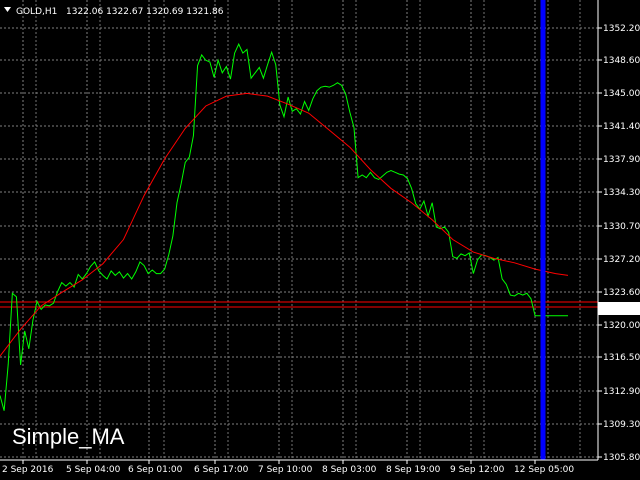 The image size is (640, 480). What do you see at coordinates (221, 470) in the screenshot?
I see `time-axis-tick-label: 6 Sep 17:00` at bounding box center [221, 470].